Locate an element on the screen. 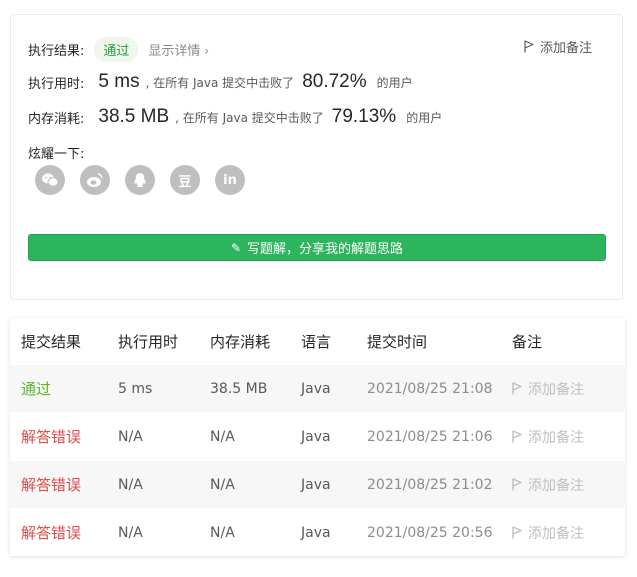 This screenshot has width=637, height=577. runtime-percentile: 80.72% is located at coordinates (334, 81).